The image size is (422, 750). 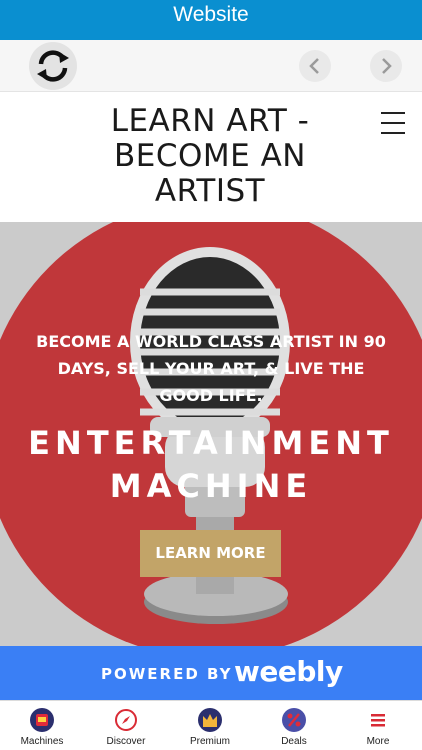 I want to click on powered-by-banner: POWERED BY weebly, so click(x=211, y=673).